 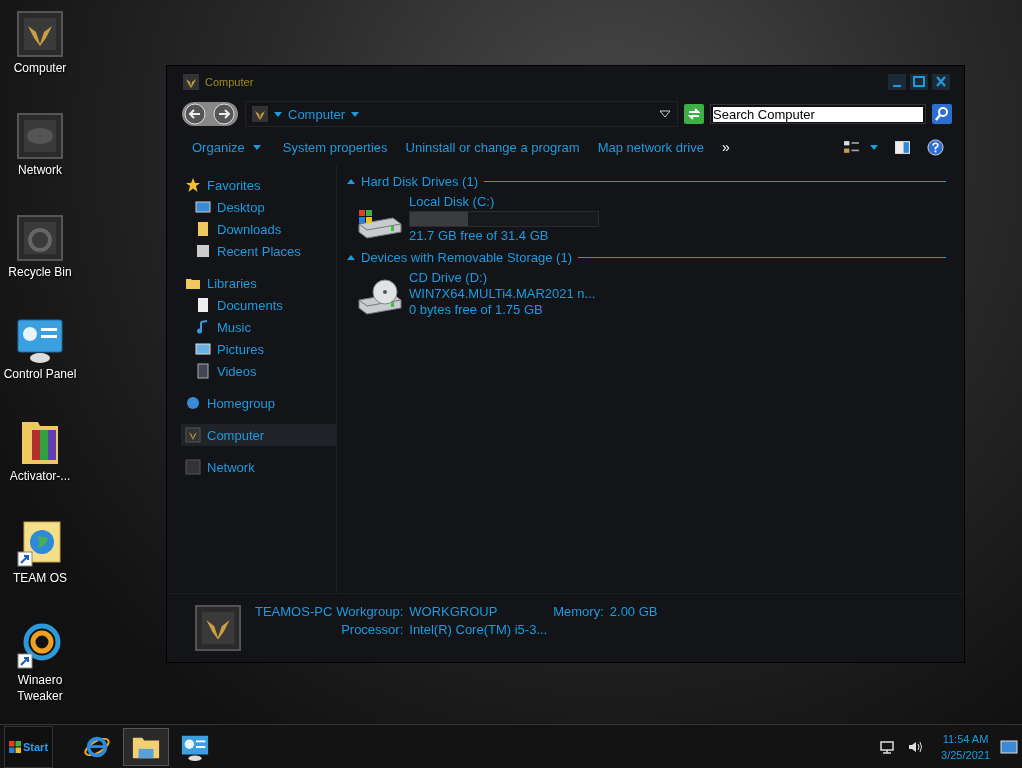 What do you see at coordinates (15, 746) in the screenshot?
I see `windows-flag-icon` at bounding box center [15, 746].